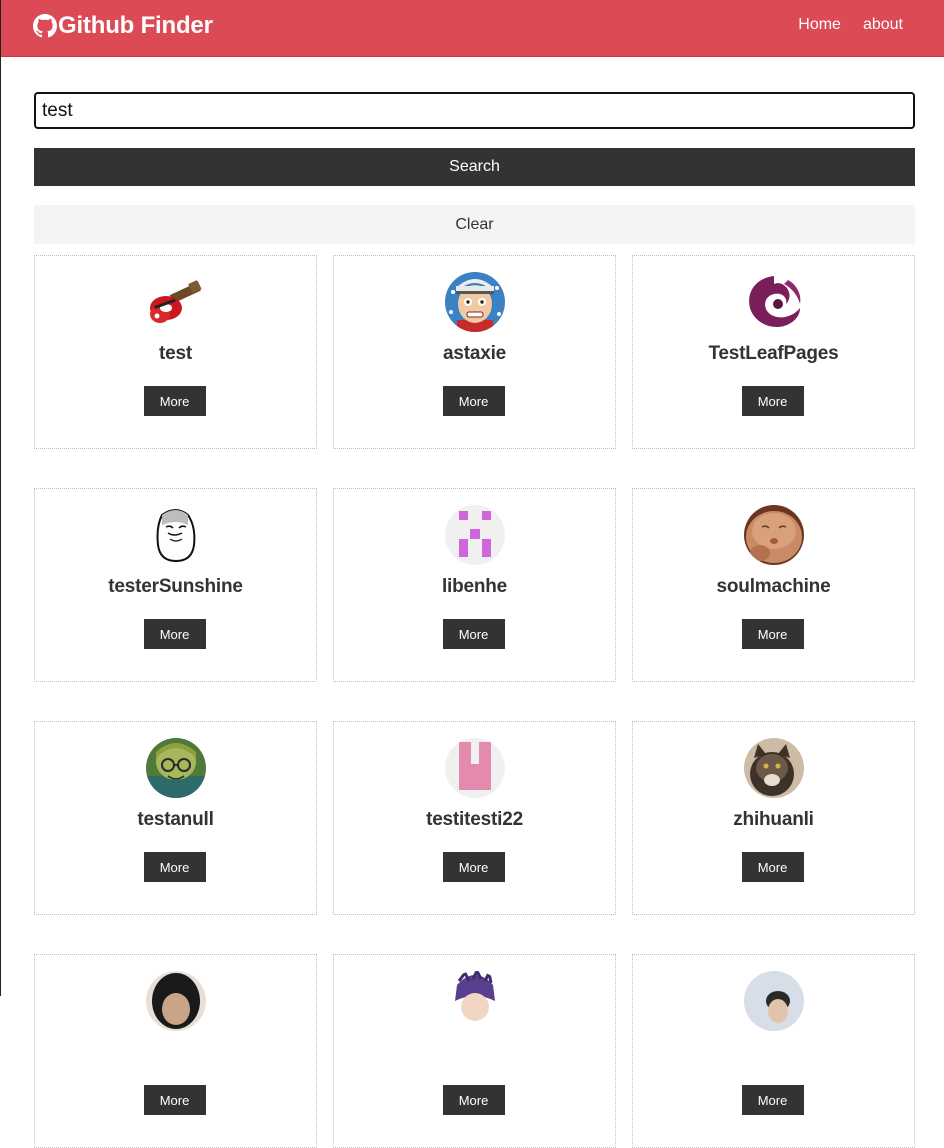 Image resolution: width=944 pixels, height=1148 pixels. What do you see at coordinates (45, 26) in the screenshot?
I see `github-icon` at bounding box center [45, 26].